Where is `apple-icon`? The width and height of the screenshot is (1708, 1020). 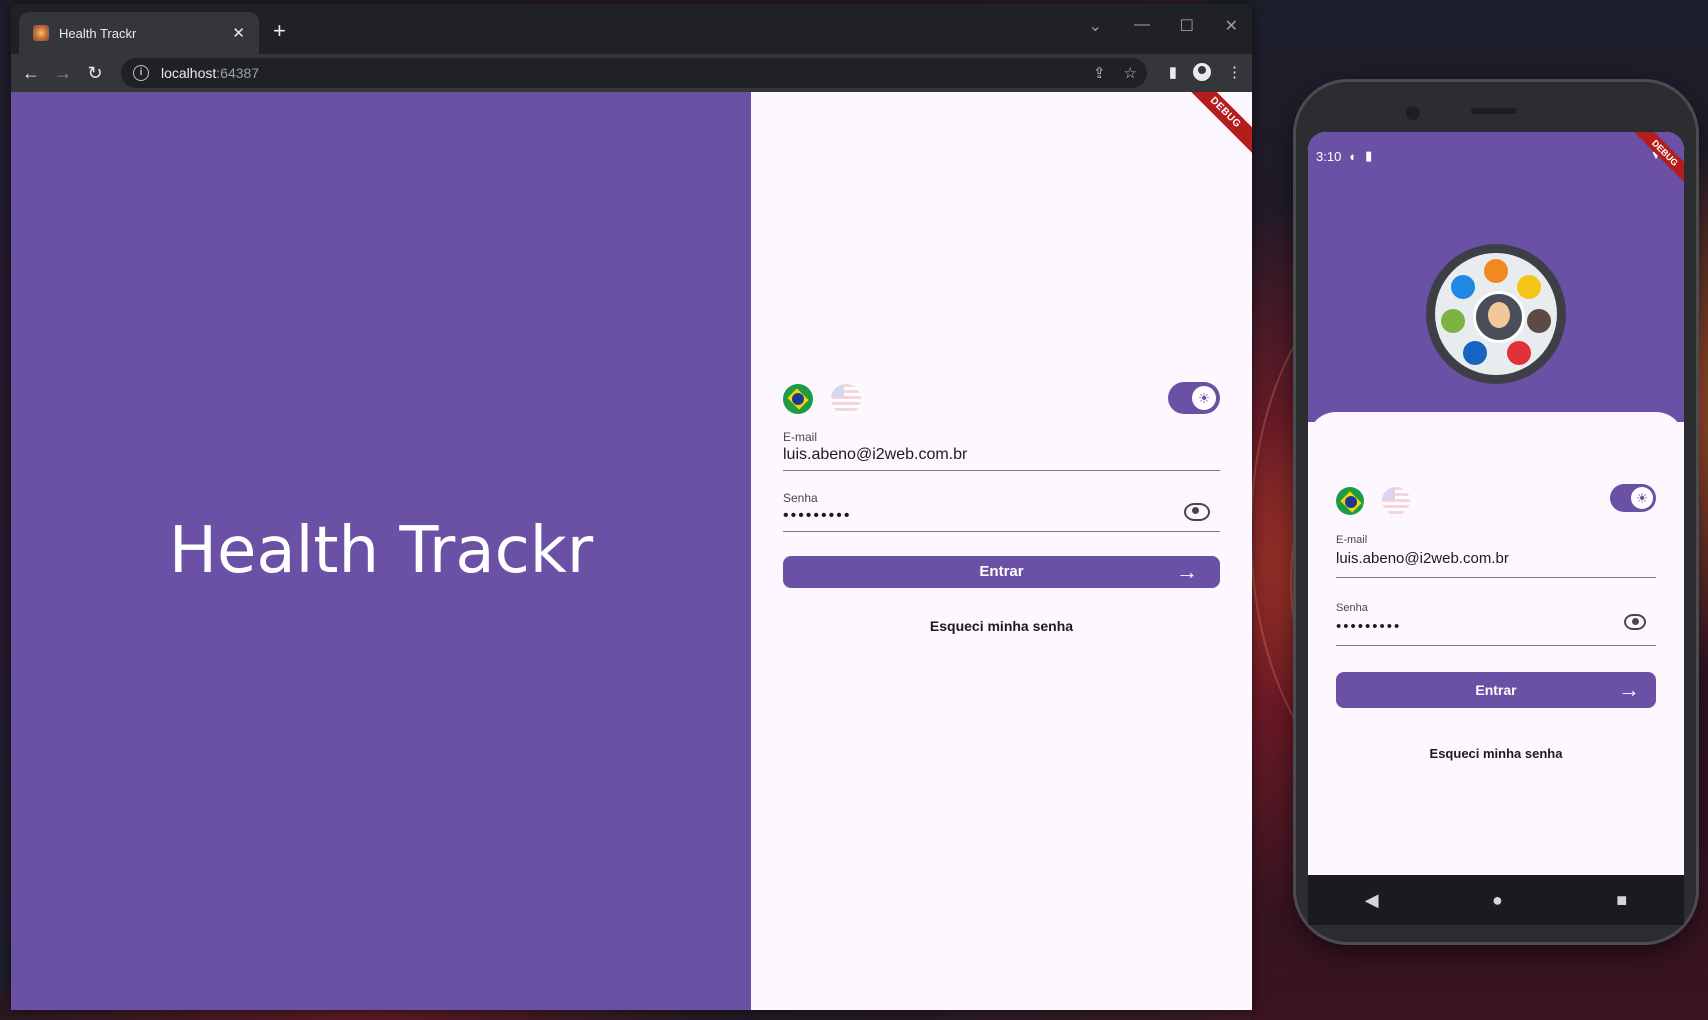
apple-icon is located at coordinates (1496, 271).